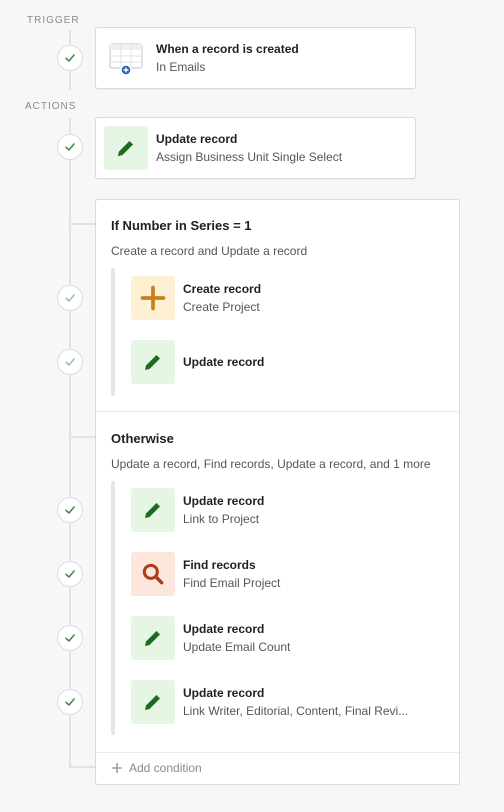  I want to click on branch-divider, so click(277, 411).